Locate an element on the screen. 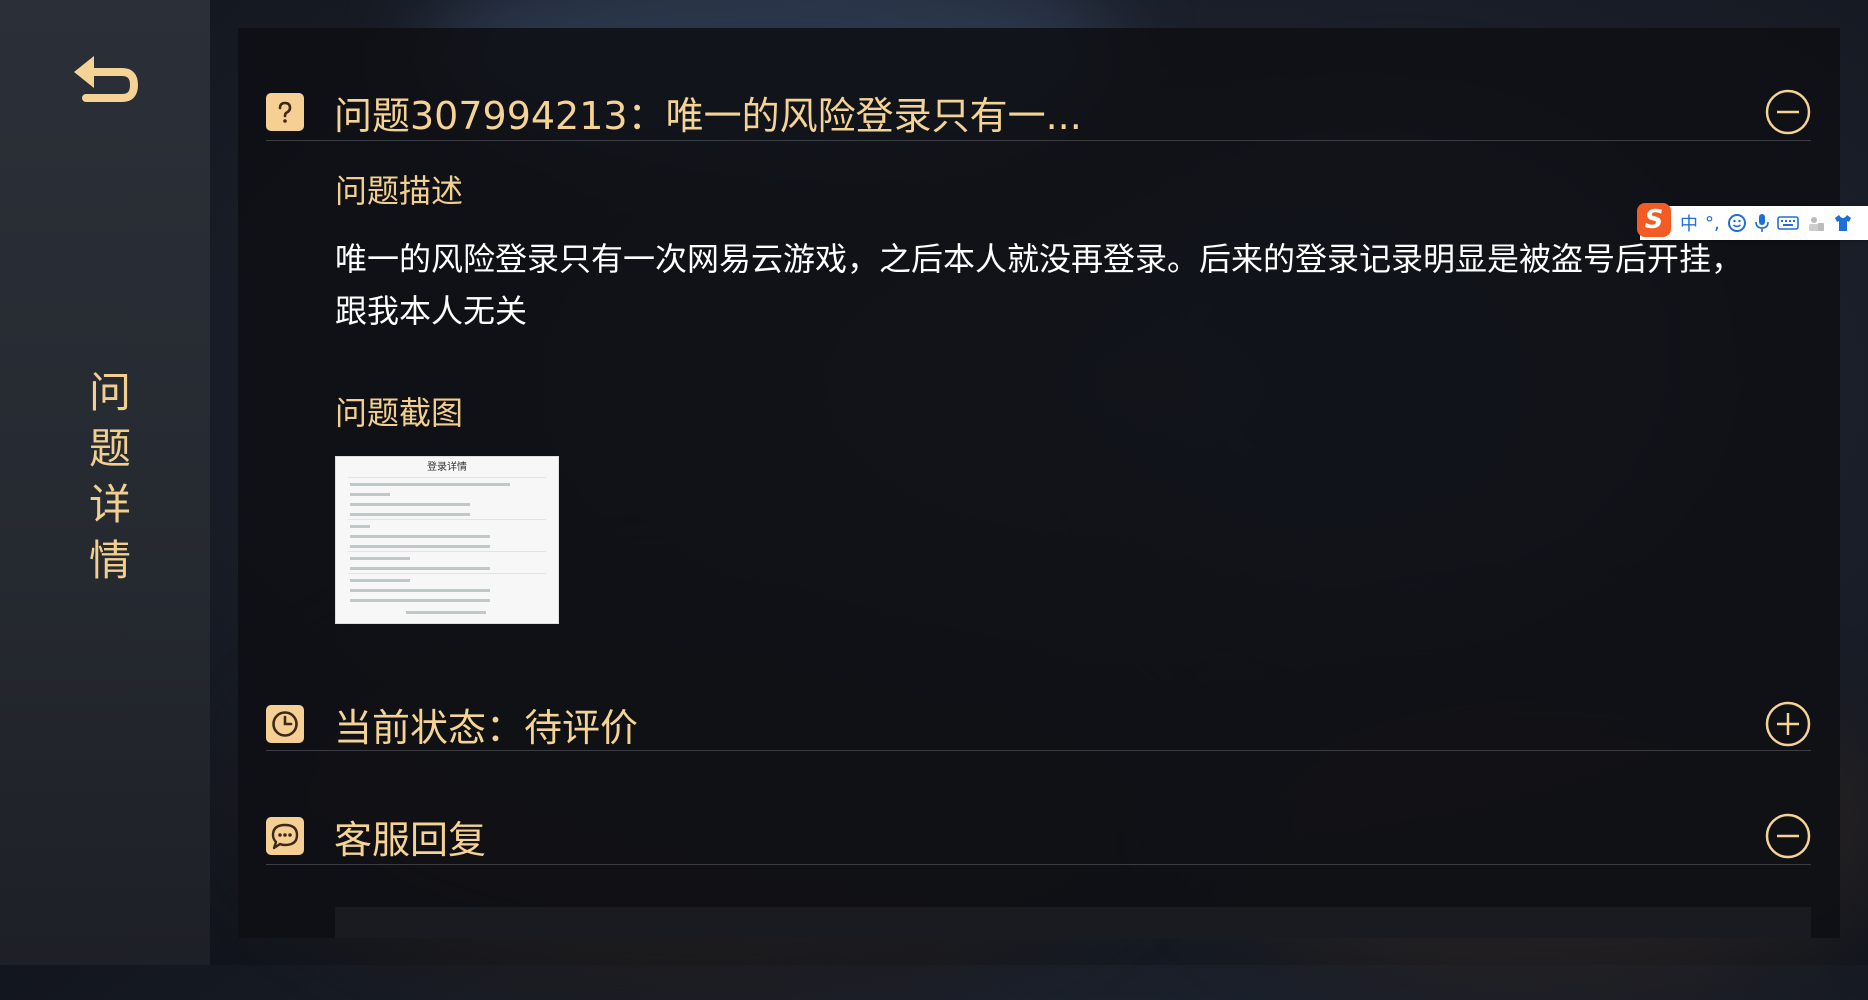 Image resolution: width=1868 pixels, height=1000 pixels. reply-title: 客服回复 is located at coordinates (410, 839).